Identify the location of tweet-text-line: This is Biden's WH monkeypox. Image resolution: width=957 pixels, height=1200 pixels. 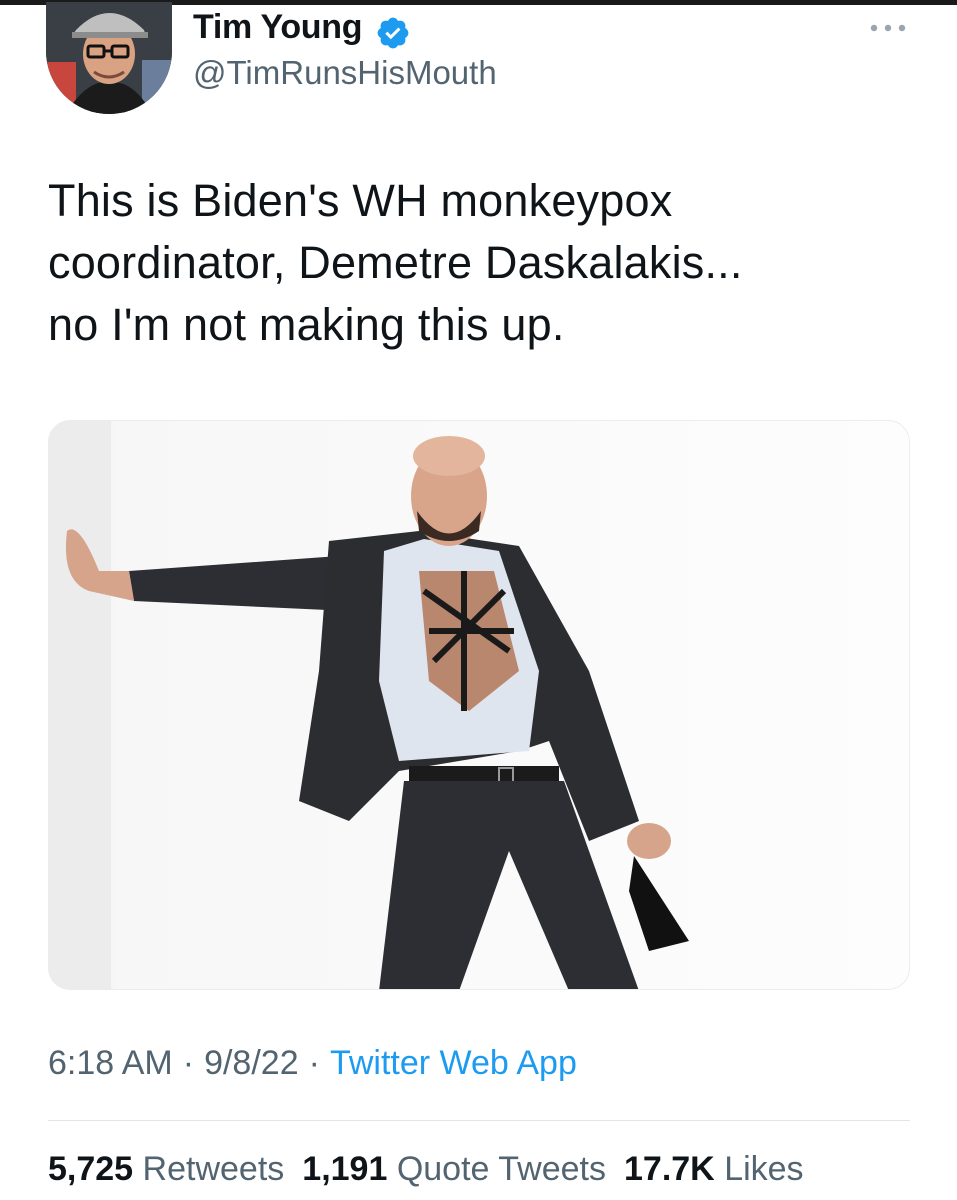
(360, 200).